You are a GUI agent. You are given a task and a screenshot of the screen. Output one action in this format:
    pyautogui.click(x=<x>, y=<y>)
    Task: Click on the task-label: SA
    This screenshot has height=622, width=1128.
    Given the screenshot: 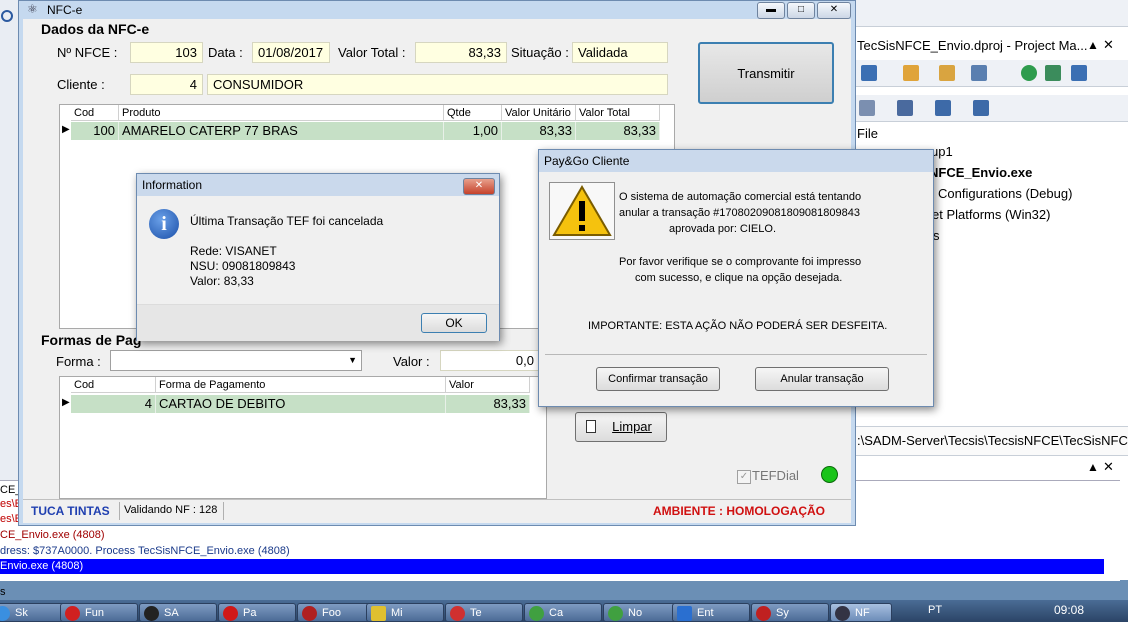 What is the action you would take?
    pyautogui.click(x=171, y=613)
    